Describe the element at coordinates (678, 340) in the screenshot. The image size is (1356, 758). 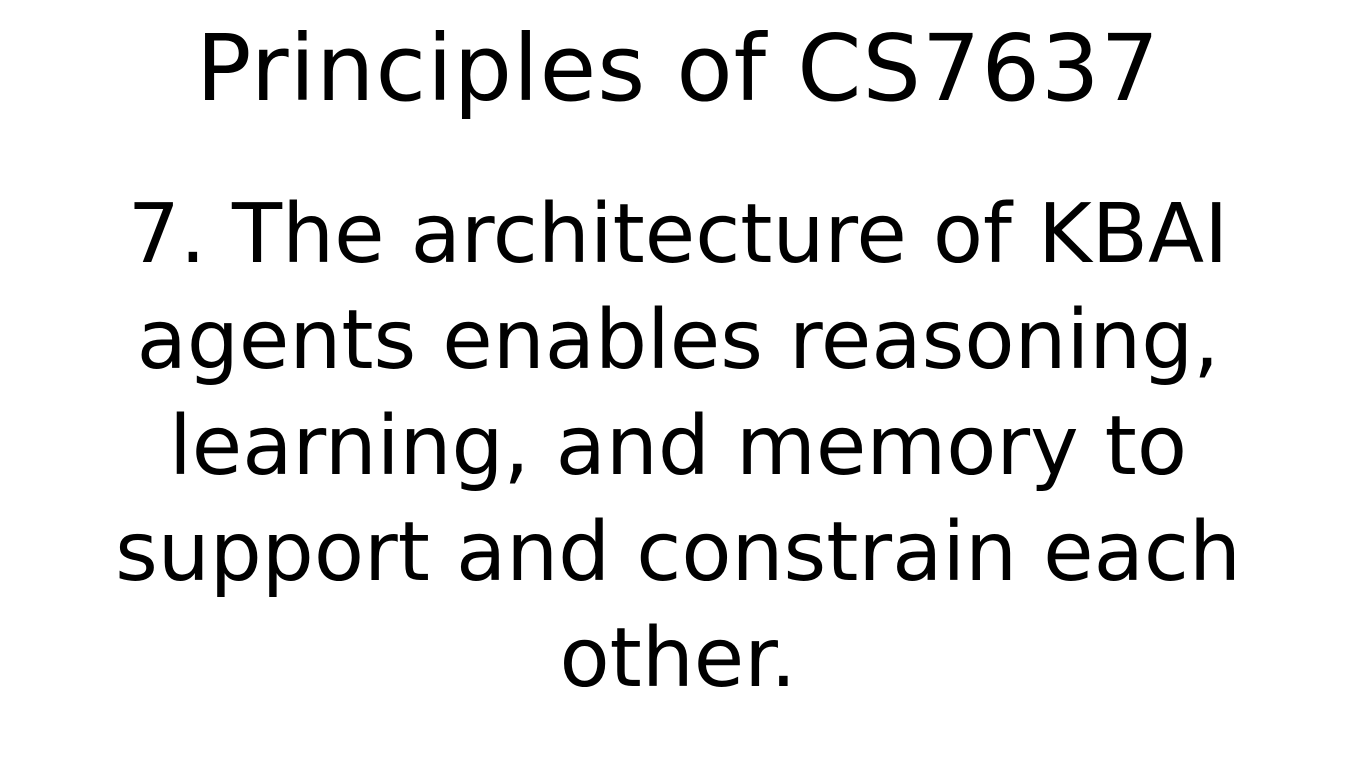
I see `principle-line-2: agents enables reasoning,` at that location.